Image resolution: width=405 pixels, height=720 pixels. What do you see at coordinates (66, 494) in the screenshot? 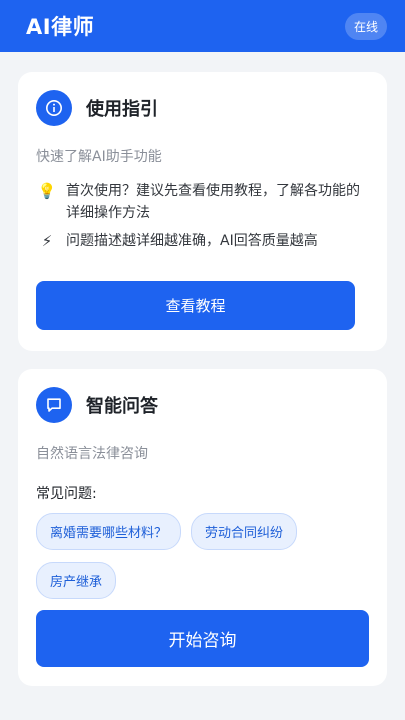
I see `faq-label: 常见问题:` at bounding box center [66, 494].